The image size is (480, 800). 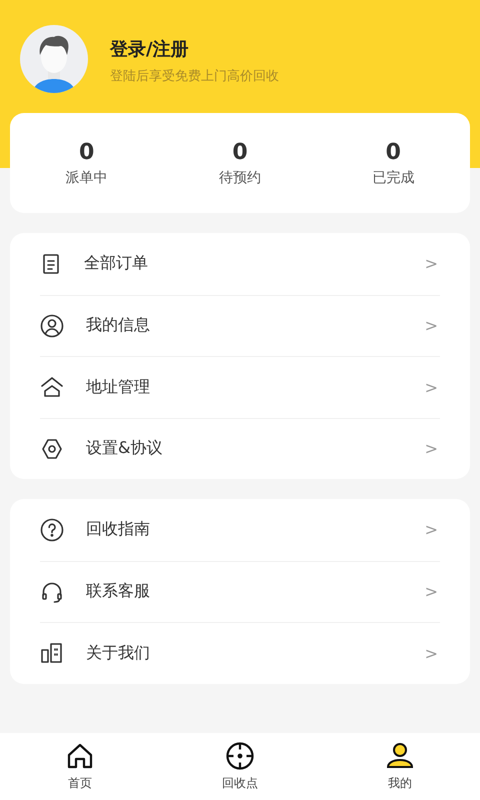 What do you see at coordinates (52, 653) in the screenshot?
I see `building-icon` at bounding box center [52, 653].